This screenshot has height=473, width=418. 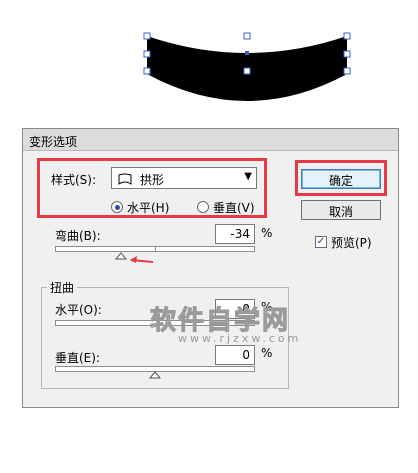 What do you see at coordinates (321, 242) in the screenshot?
I see `preview-checkbox: ✓` at bounding box center [321, 242].